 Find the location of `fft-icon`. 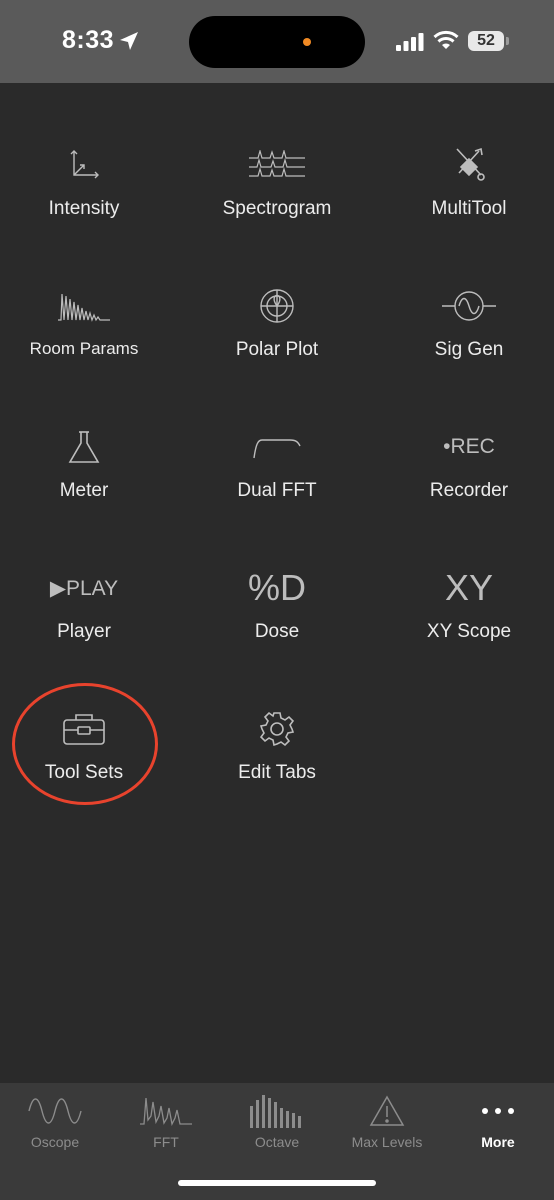

fft-icon is located at coordinates (166, 1111).